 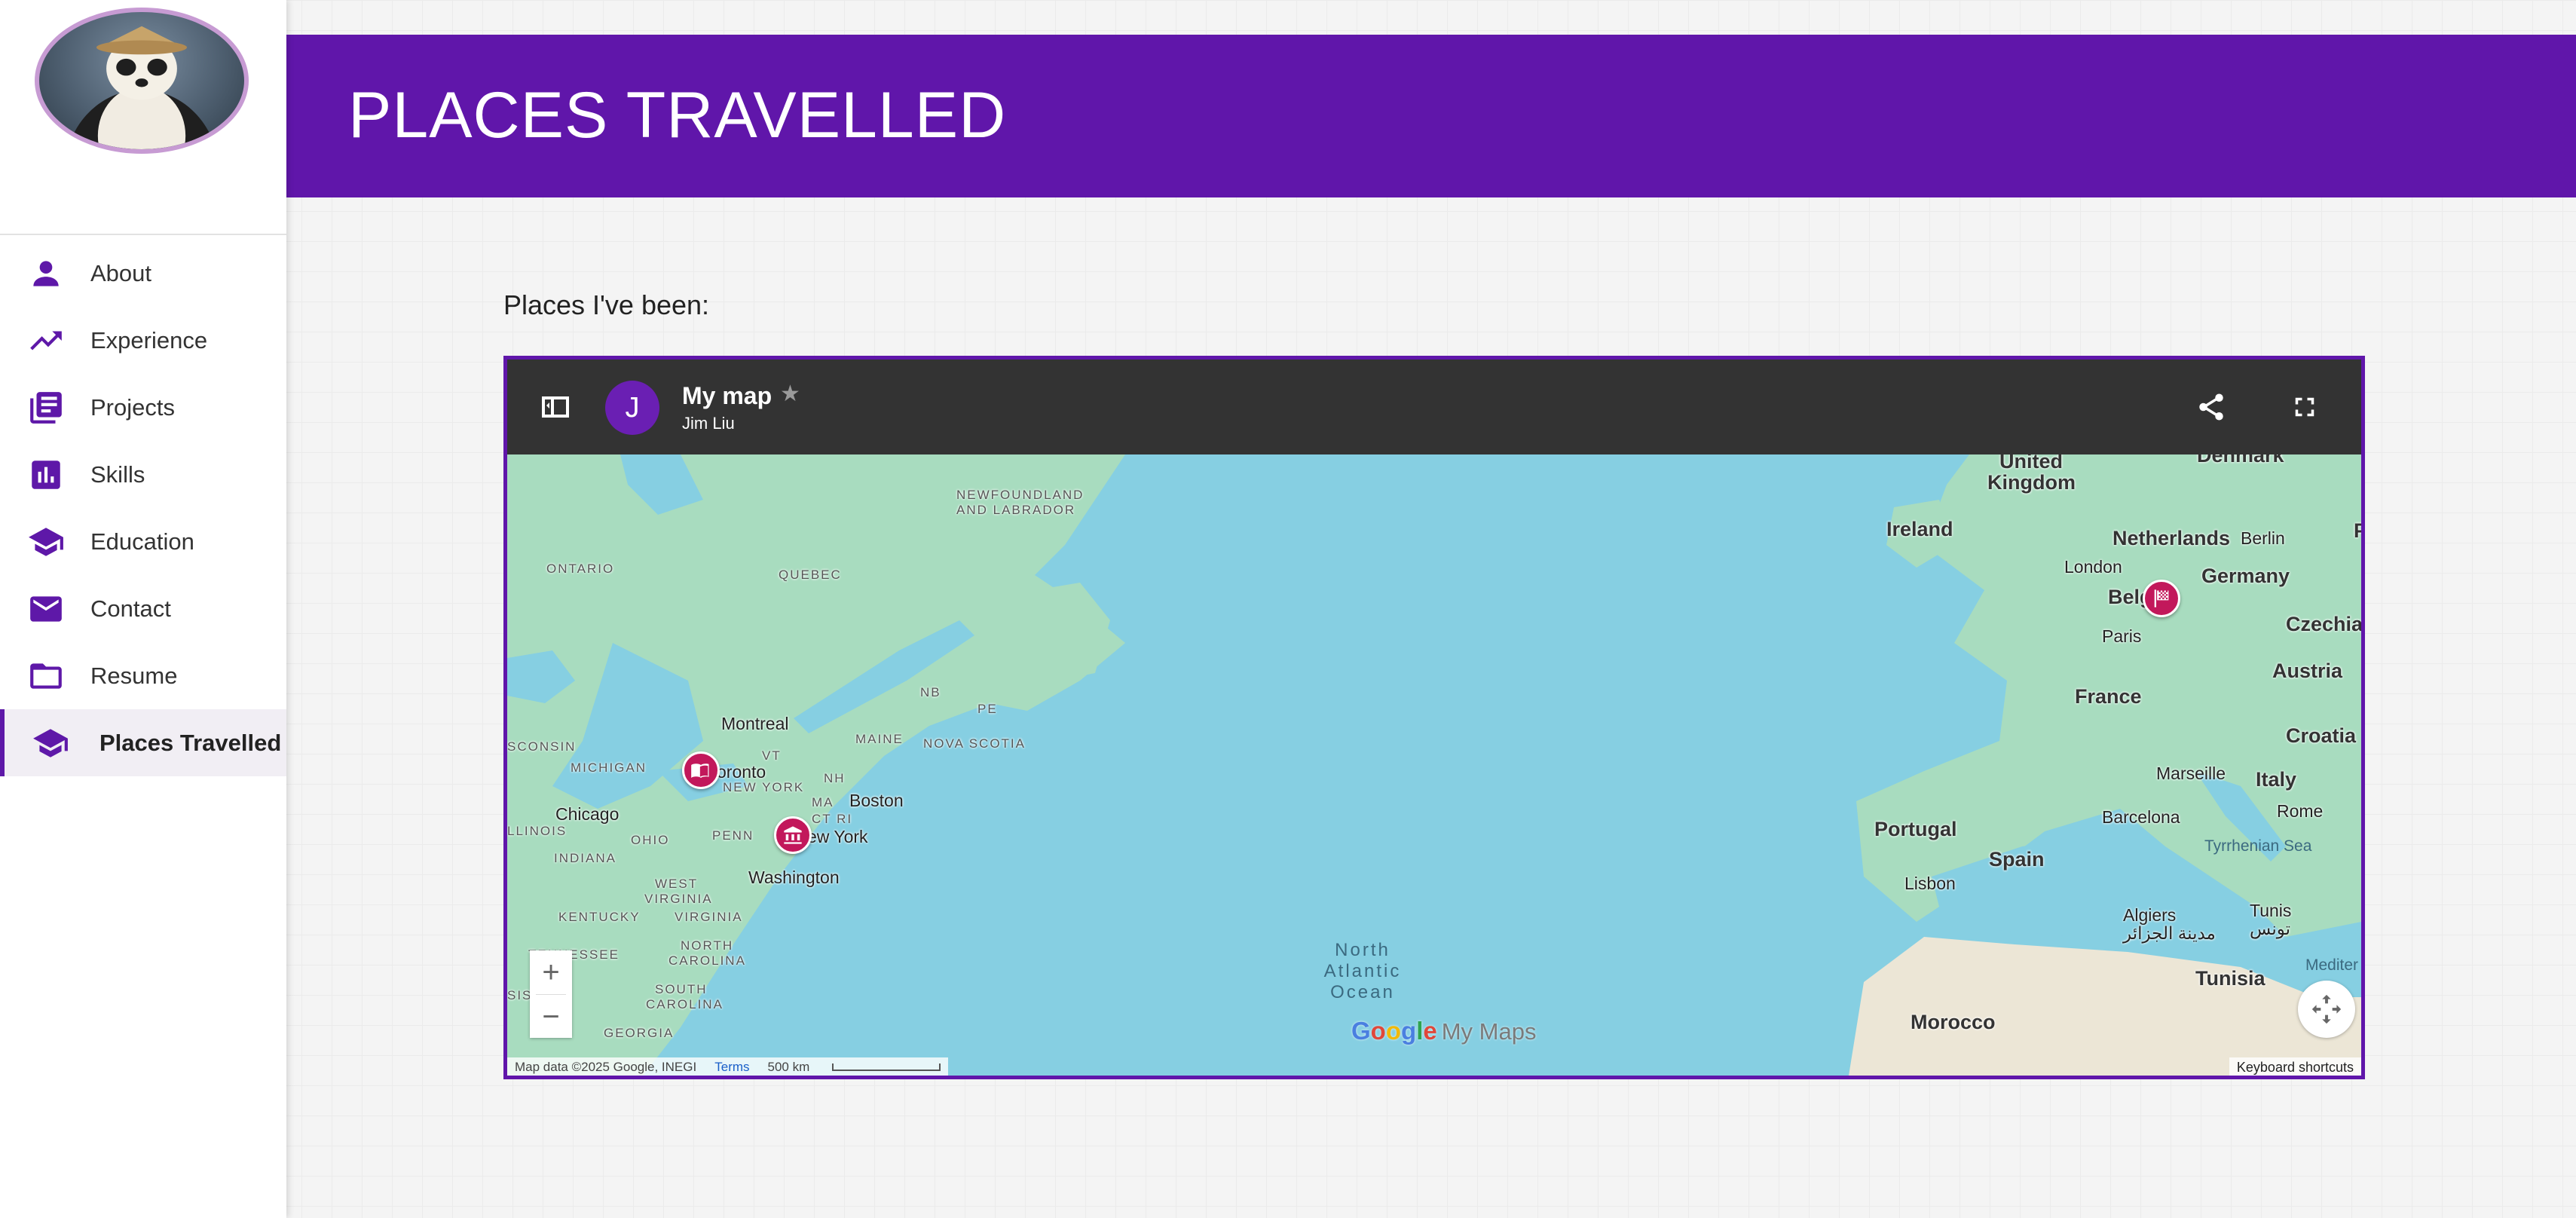 What do you see at coordinates (685, 1004) in the screenshot?
I see `map-label: CAROLINA` at bounding box center [685, 1004].